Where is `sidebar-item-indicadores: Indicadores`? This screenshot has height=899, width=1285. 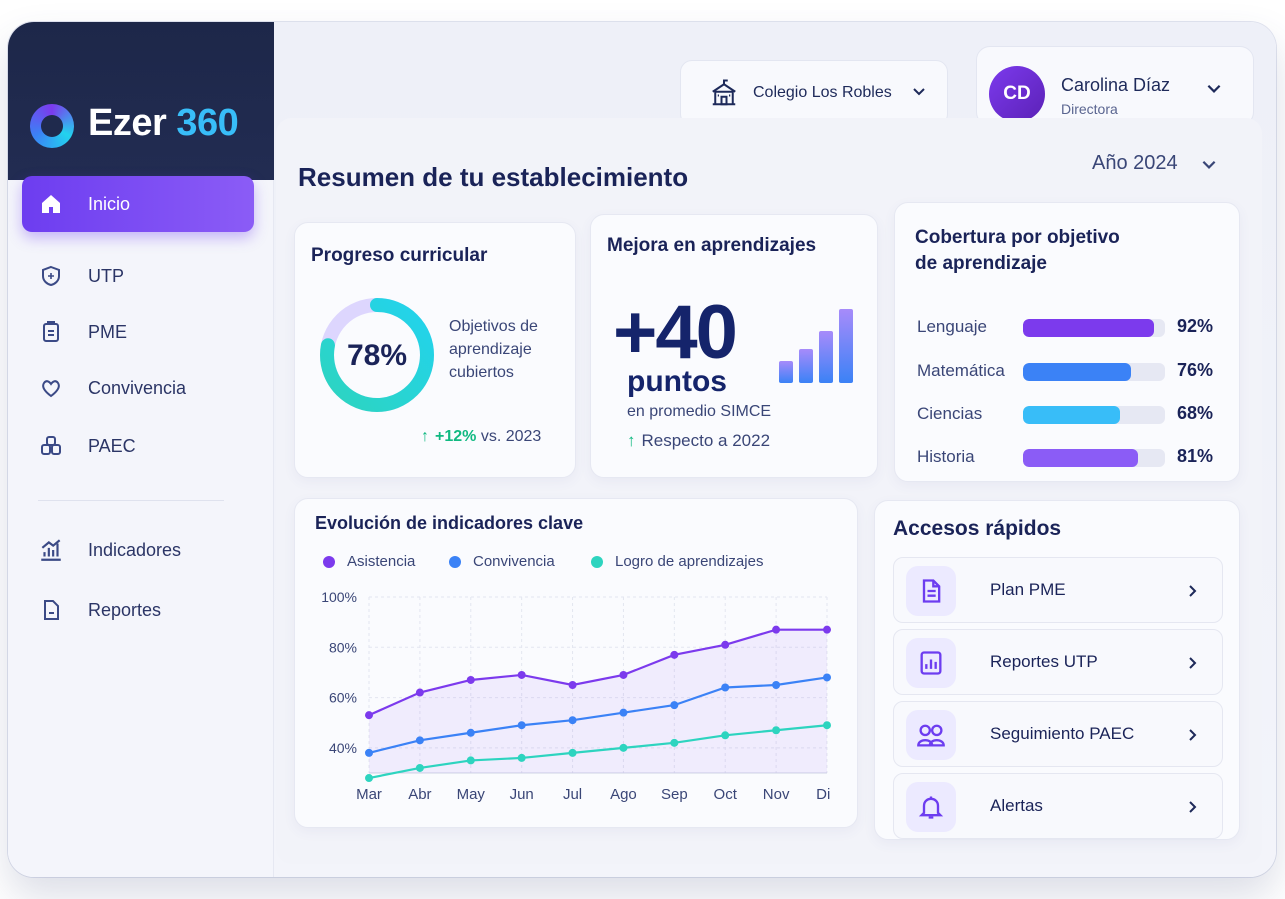
sidebar-item-indicadores: Indicadores is located at coordinates (138, 550).